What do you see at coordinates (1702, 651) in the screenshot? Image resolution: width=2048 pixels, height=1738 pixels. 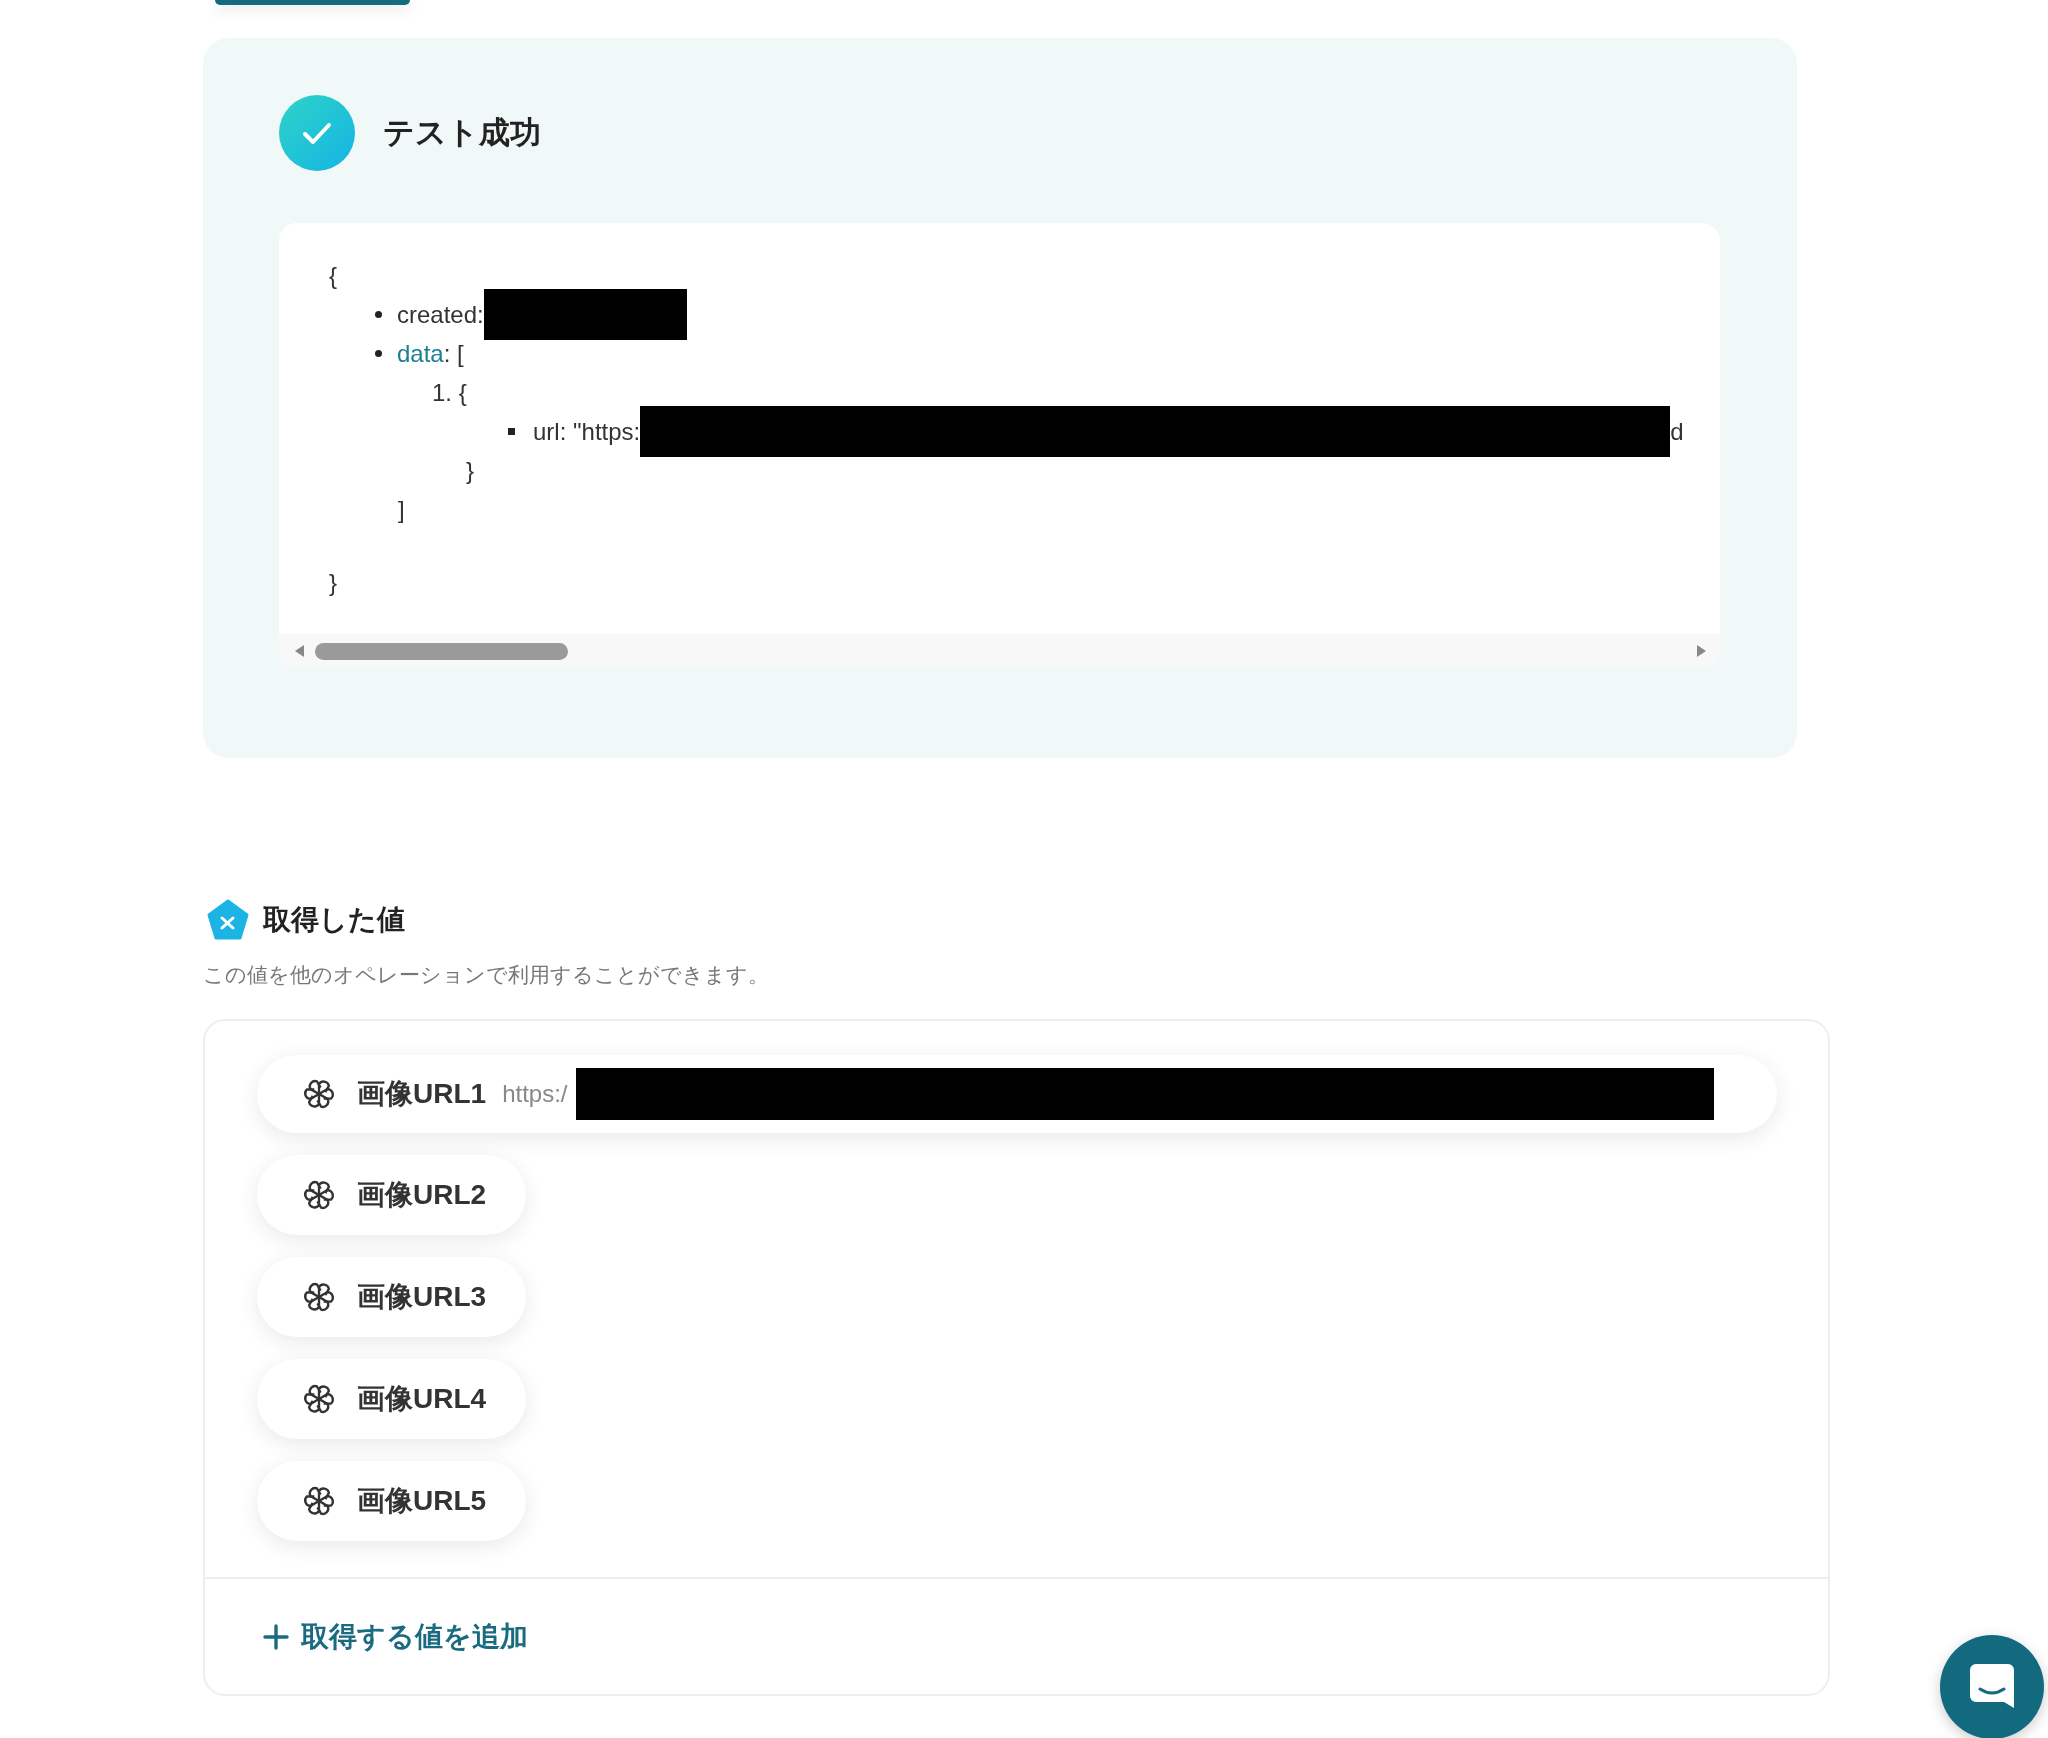 I see `scroll-right-icon` at bounding box center [1702, 651].